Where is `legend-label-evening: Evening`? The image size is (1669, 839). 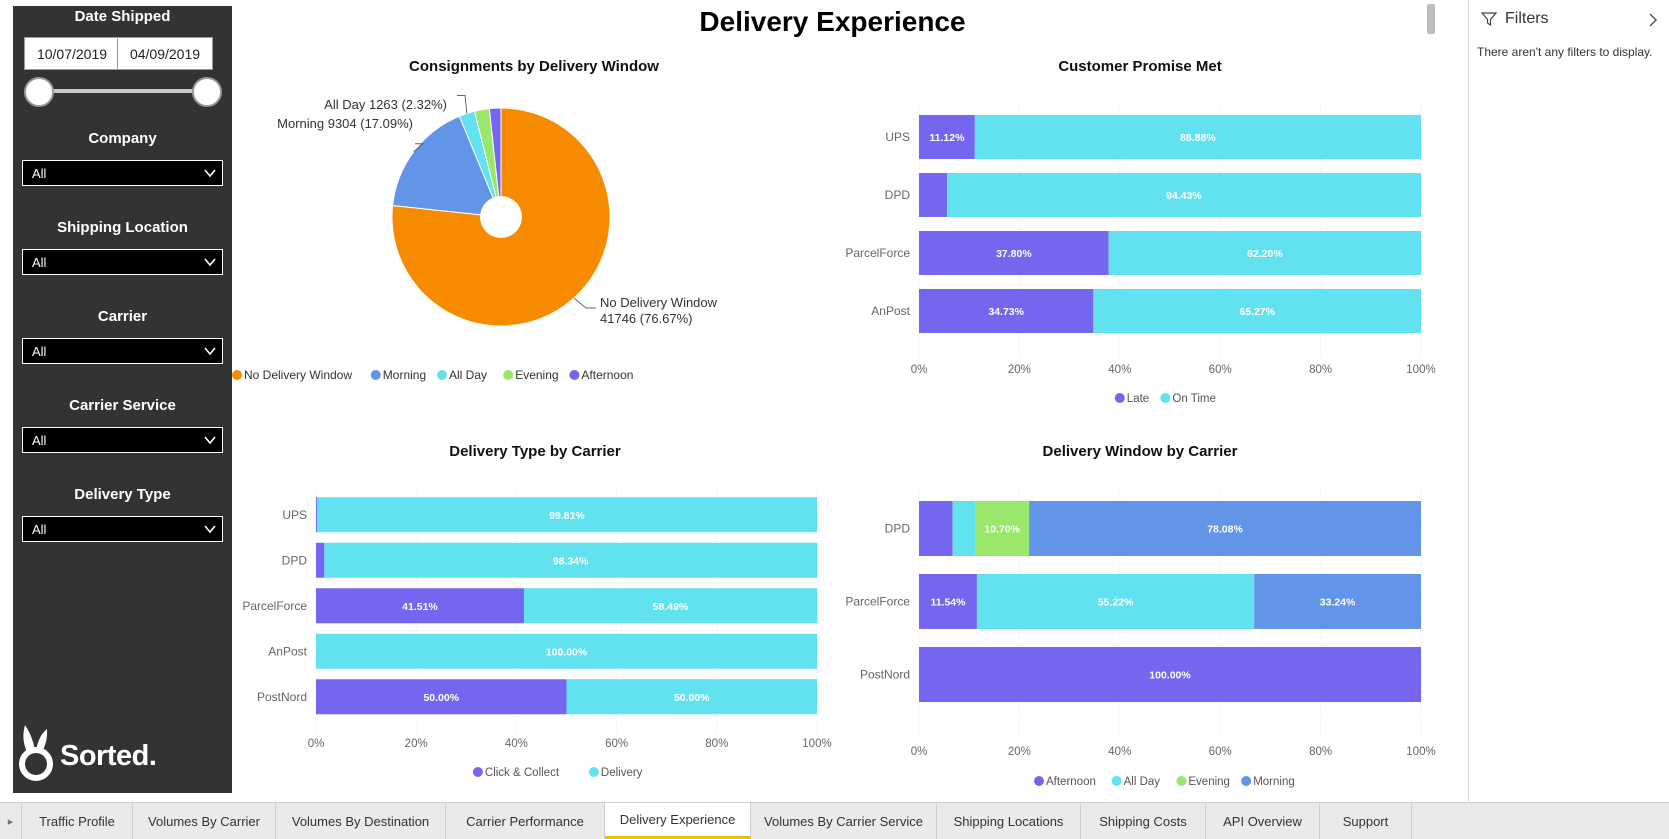
legend-label-evening: Evening is located at coordinates (536, 375).